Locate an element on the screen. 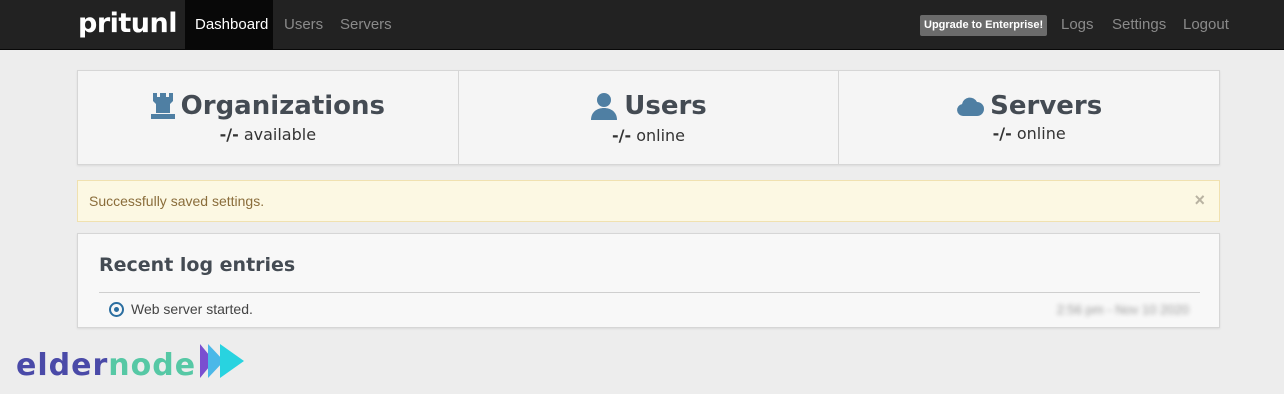  stat-users-value: -/- online is located at coordinates (649, 135).